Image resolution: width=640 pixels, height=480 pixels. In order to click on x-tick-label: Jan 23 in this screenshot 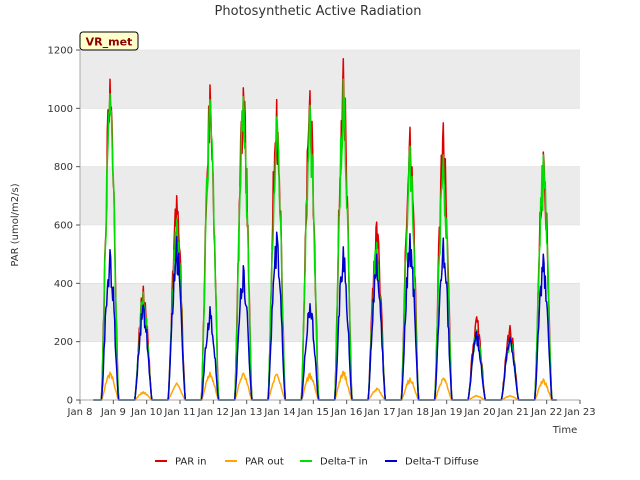, I will do `click(579, 412)`.